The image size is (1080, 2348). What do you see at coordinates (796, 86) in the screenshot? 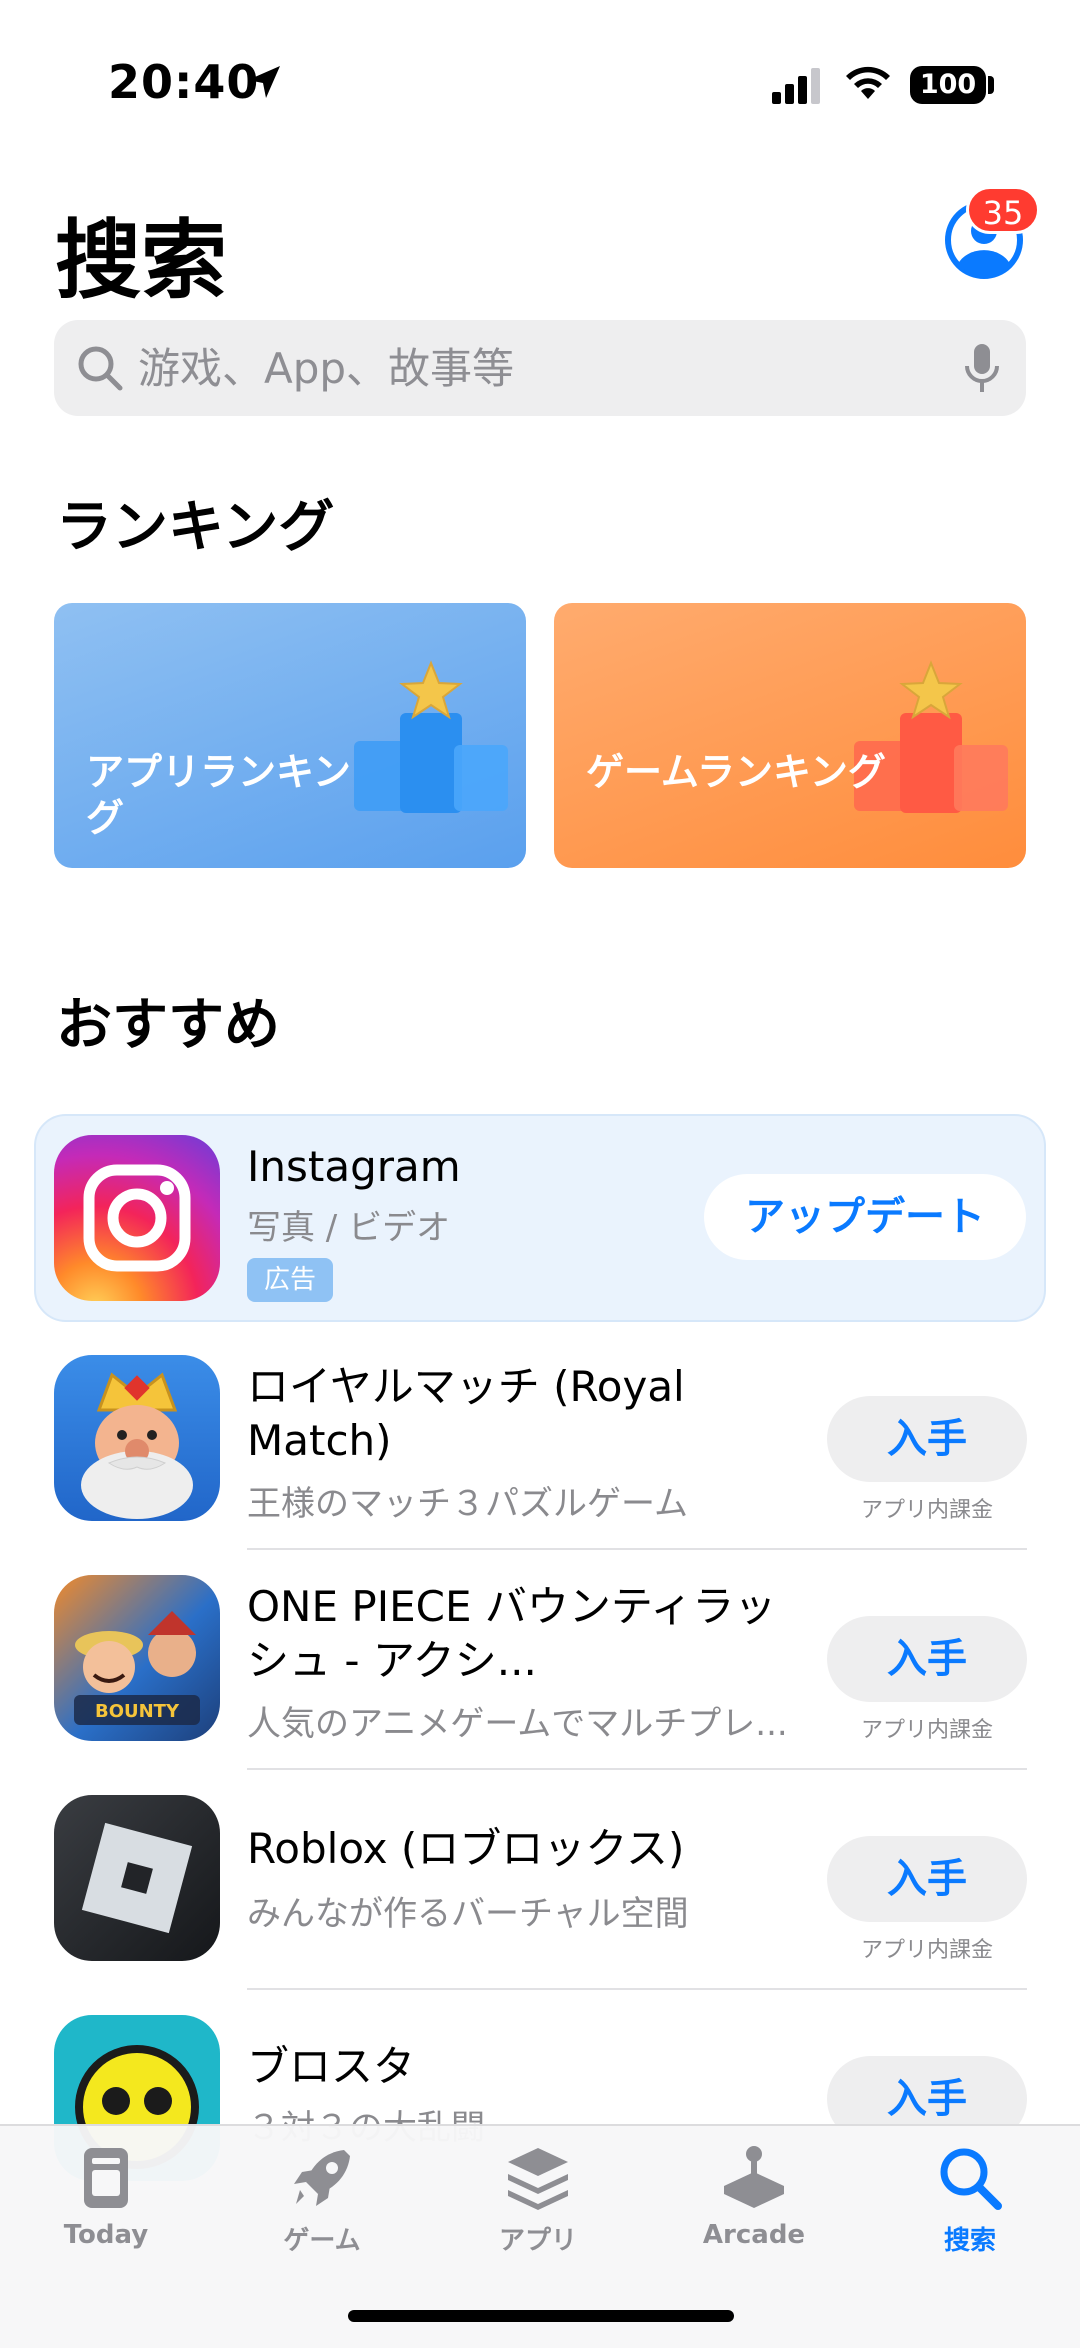
I see `cellular-signal-icon` at bounding box center [796, 86].